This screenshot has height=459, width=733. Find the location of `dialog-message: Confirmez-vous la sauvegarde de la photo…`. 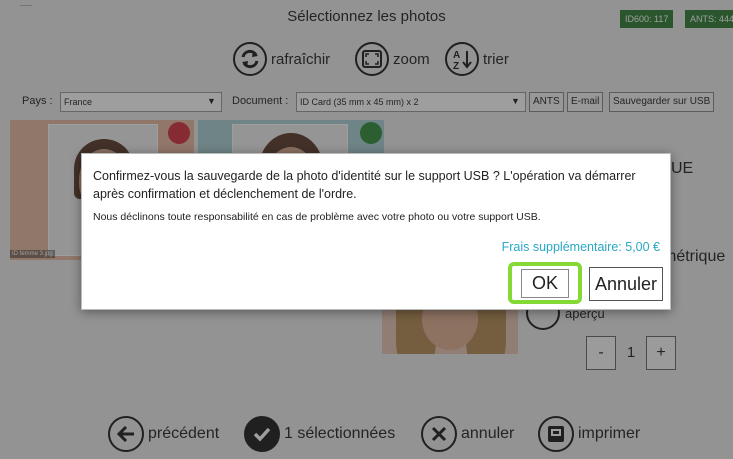

dialog-message: Confirmez-vous la sauvegarde de la photo… is located at coordinates (364, 185).